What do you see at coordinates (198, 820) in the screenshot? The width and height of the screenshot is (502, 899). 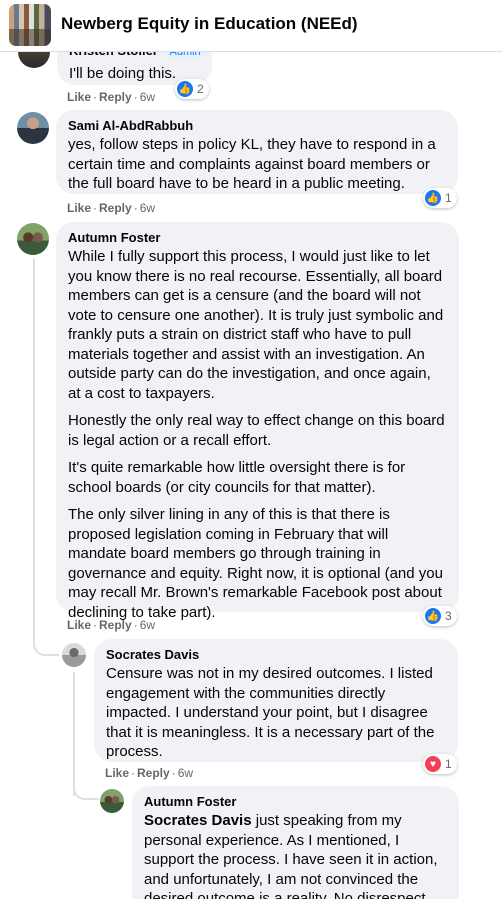 I see `mention-link: Socrates Davis` at bounding box center [198, 820].